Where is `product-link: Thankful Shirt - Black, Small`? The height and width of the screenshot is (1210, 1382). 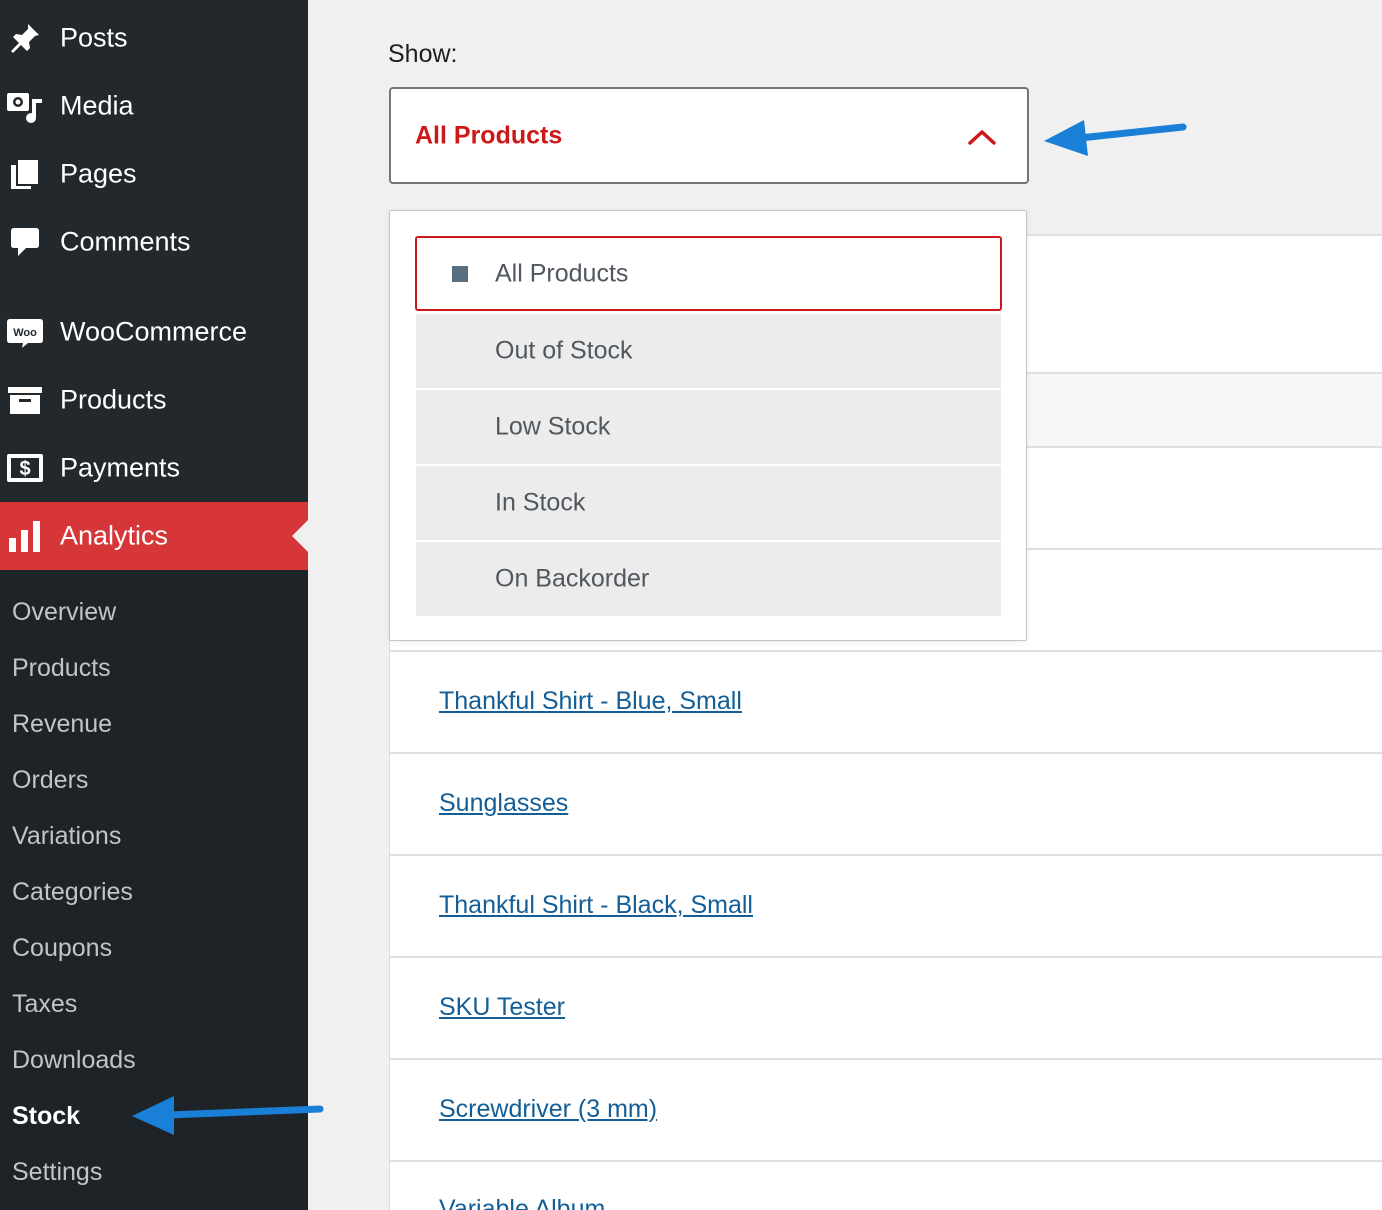
product-link: Thankful Shirt - Black, Small is located at coordinates (596, 905).